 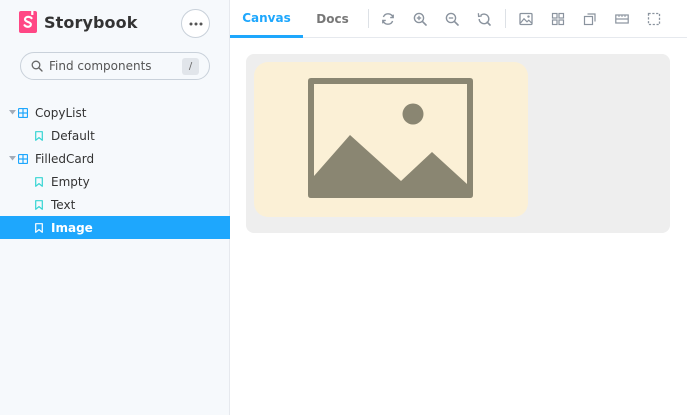 What do you see at coordinates (332, 19) in the screenshot?
I see `tab-docs: Docs` at bounding box center [332, 19].